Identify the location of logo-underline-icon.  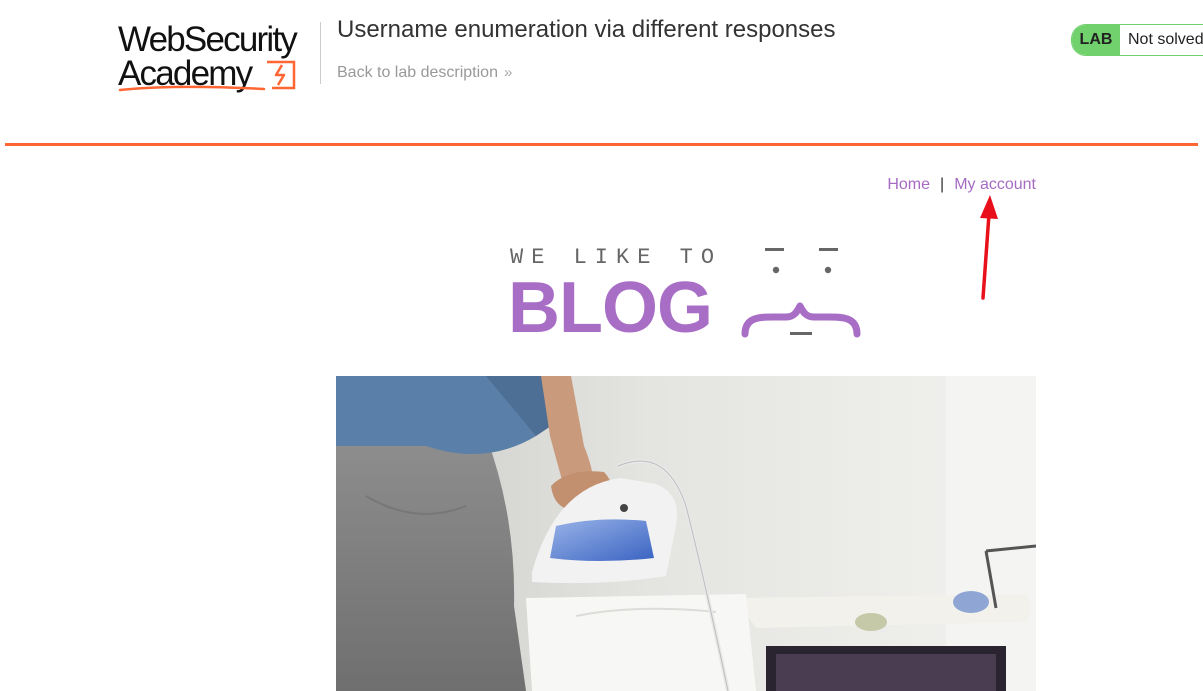
(192, 88).